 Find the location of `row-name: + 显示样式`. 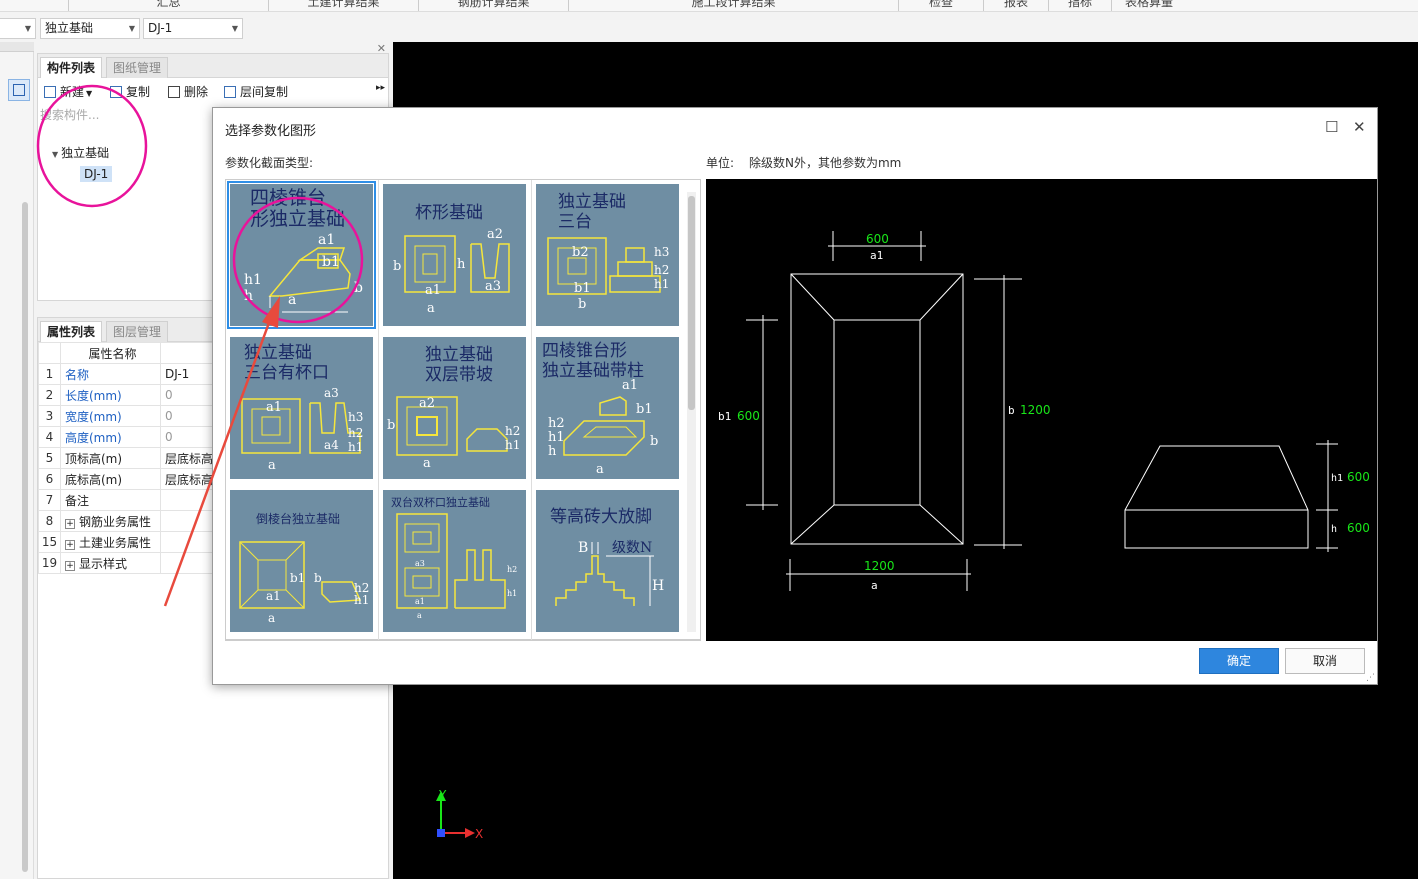

row-name: + 显示样式 is located at coordinates (110, 563).